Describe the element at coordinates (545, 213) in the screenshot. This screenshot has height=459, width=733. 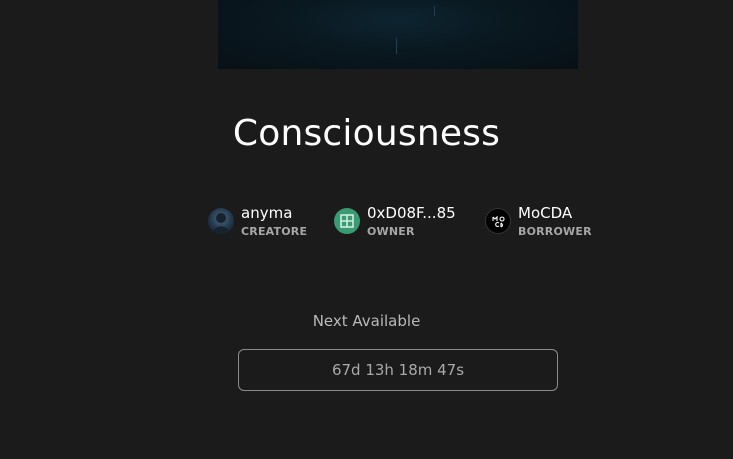
I see `borrower-name: MoCDA` at that location.